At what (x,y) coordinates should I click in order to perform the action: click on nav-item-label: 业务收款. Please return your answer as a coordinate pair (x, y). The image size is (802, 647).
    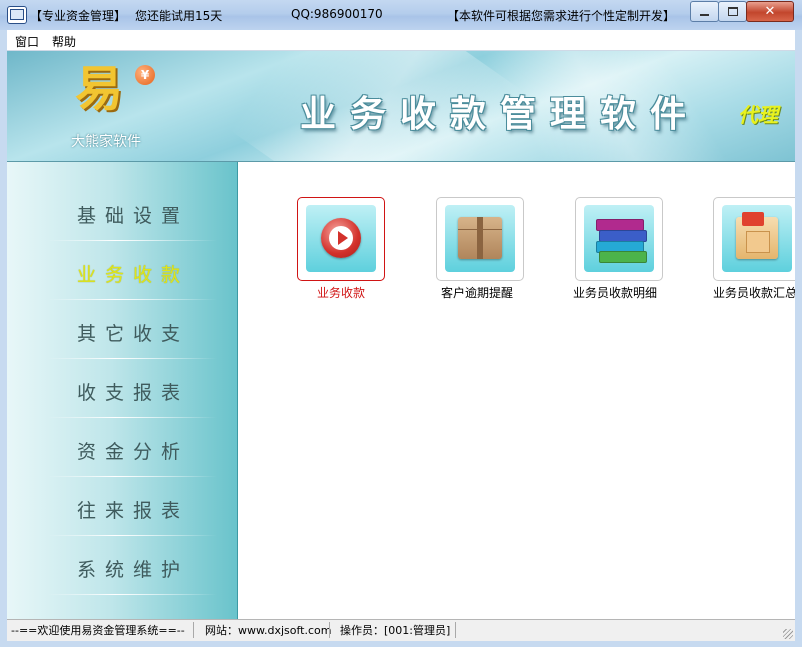
    Looking at the image, I should click on (133, 275).